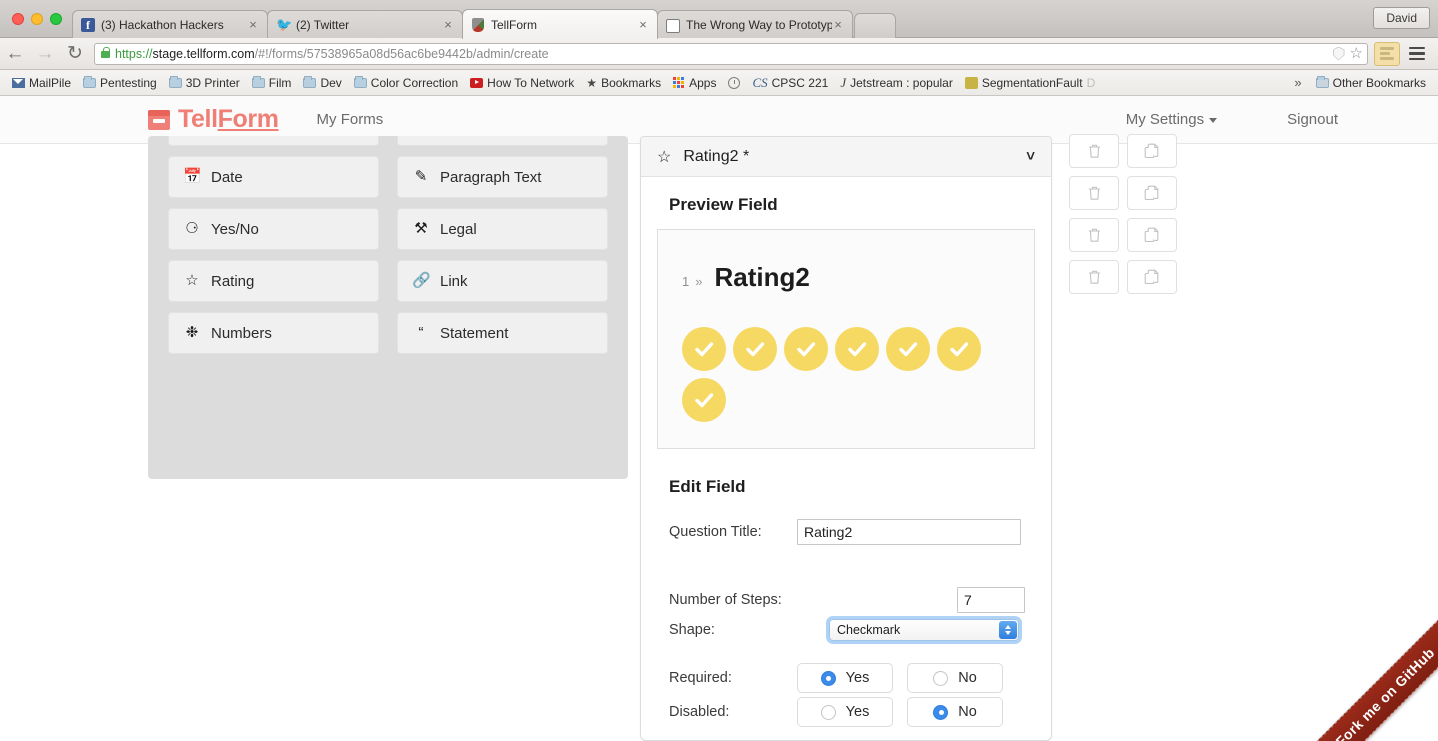 Image resolution: width=1438 pixels, height=741 pixels. Describe the element at coordinates (1030, 83) in the screenshot. I see `bookmark-segmentationfault: SegmentationFault D` at that location.